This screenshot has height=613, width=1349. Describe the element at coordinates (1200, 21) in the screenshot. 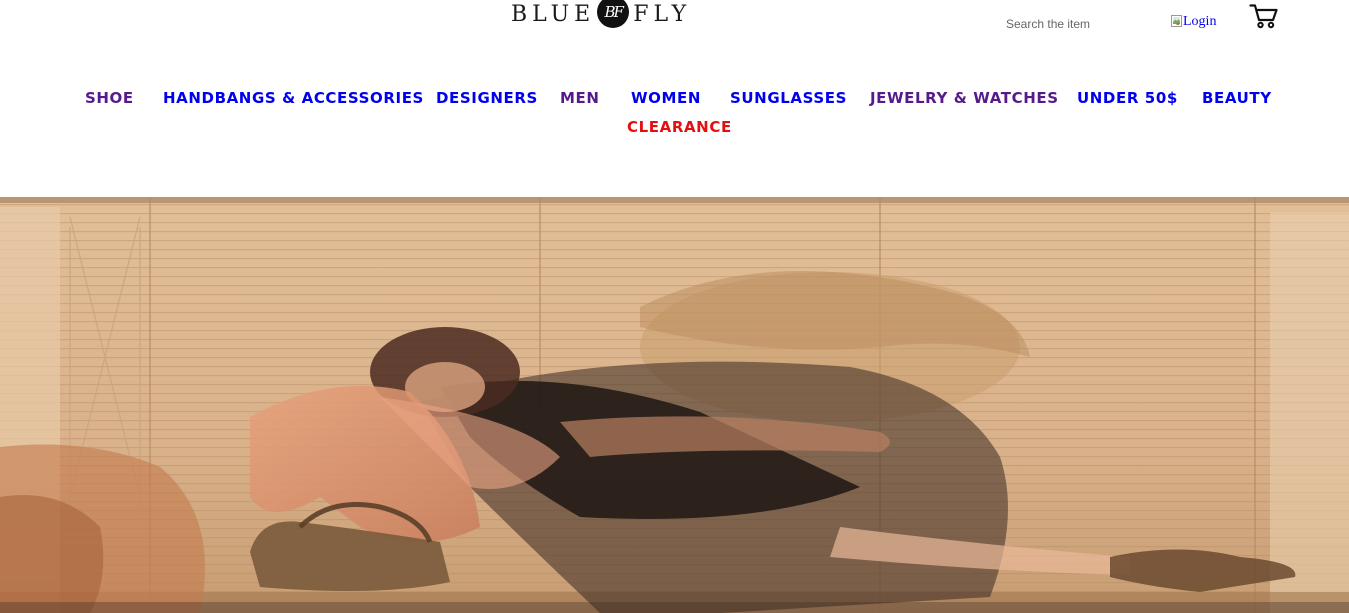

I see `login-alt-text: Login` at that location.